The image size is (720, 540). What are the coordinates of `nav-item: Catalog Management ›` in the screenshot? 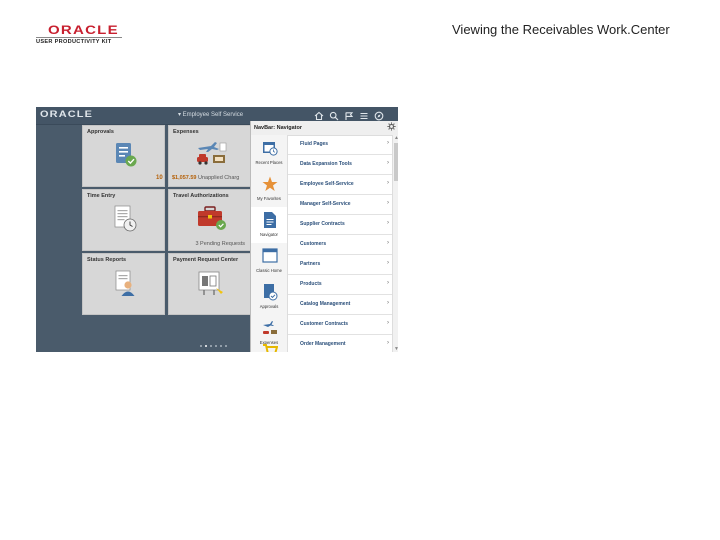 It's located at (340, 305).